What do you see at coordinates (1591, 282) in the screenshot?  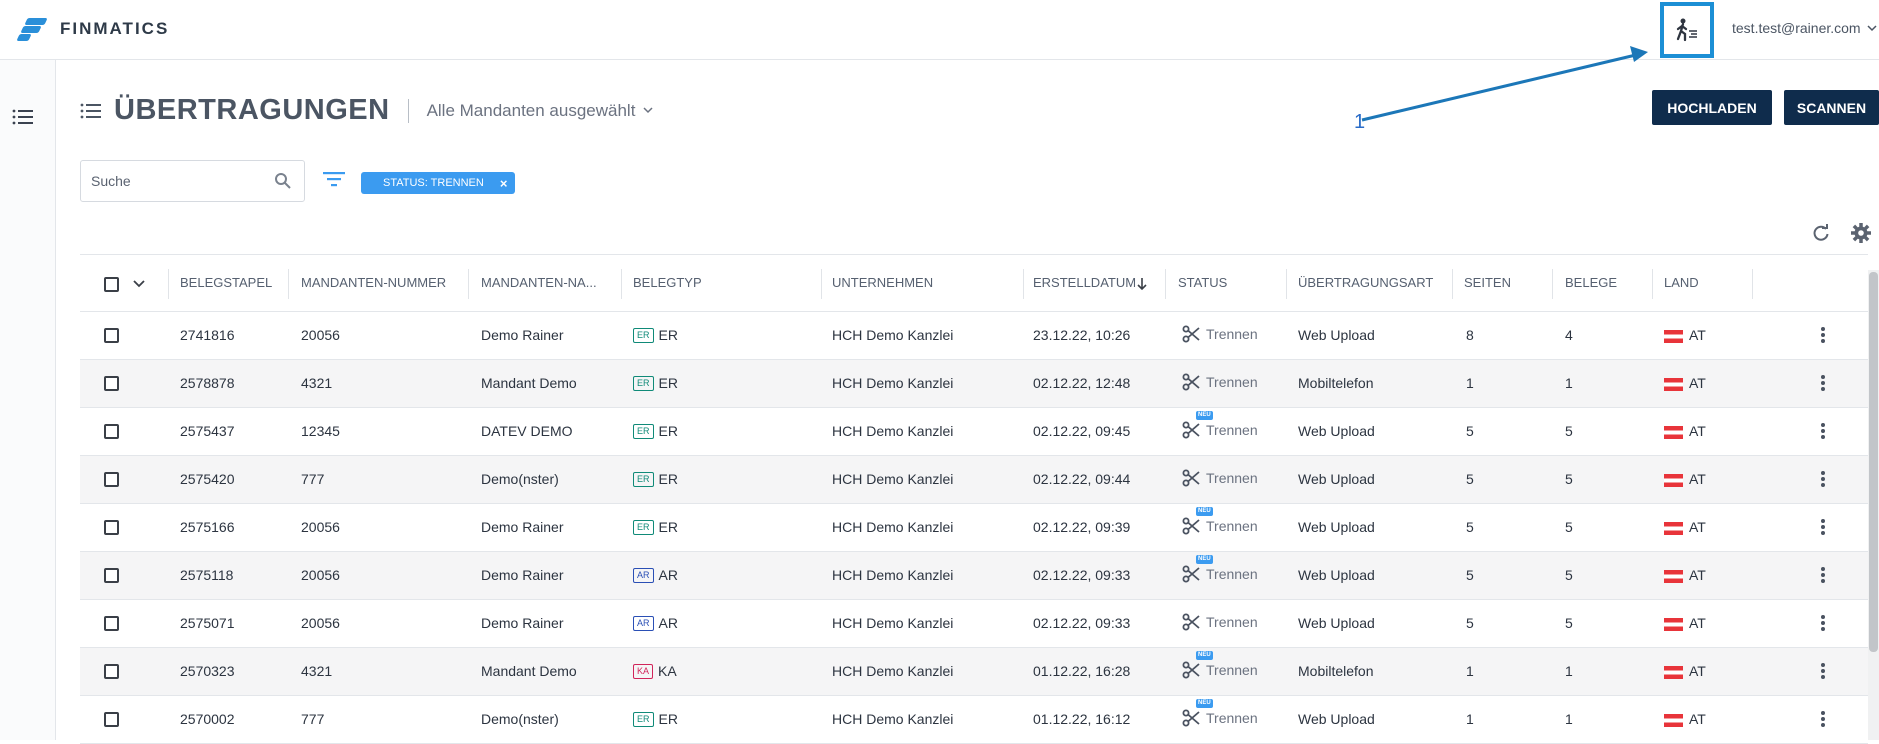 I see `column-header-belege: BELEGE` at bounding box center [1591, 282].